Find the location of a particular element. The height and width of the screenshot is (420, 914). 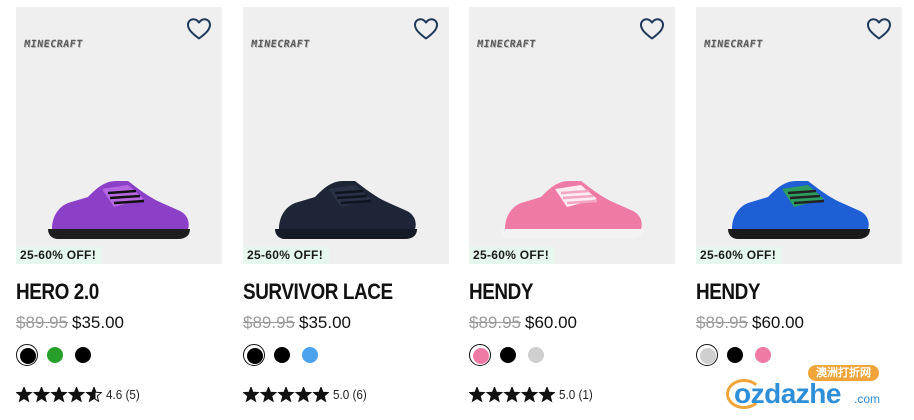

product-name: HERO 2.0 is located at coordinates (57, 292).